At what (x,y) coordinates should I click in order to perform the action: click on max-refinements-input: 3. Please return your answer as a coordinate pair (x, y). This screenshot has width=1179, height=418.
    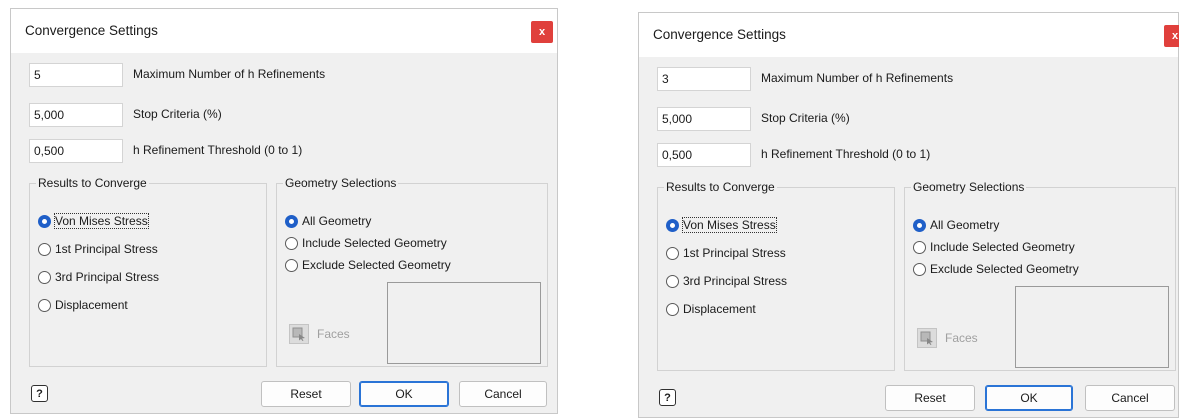
    Looking at the image, I should click on (704, 79).